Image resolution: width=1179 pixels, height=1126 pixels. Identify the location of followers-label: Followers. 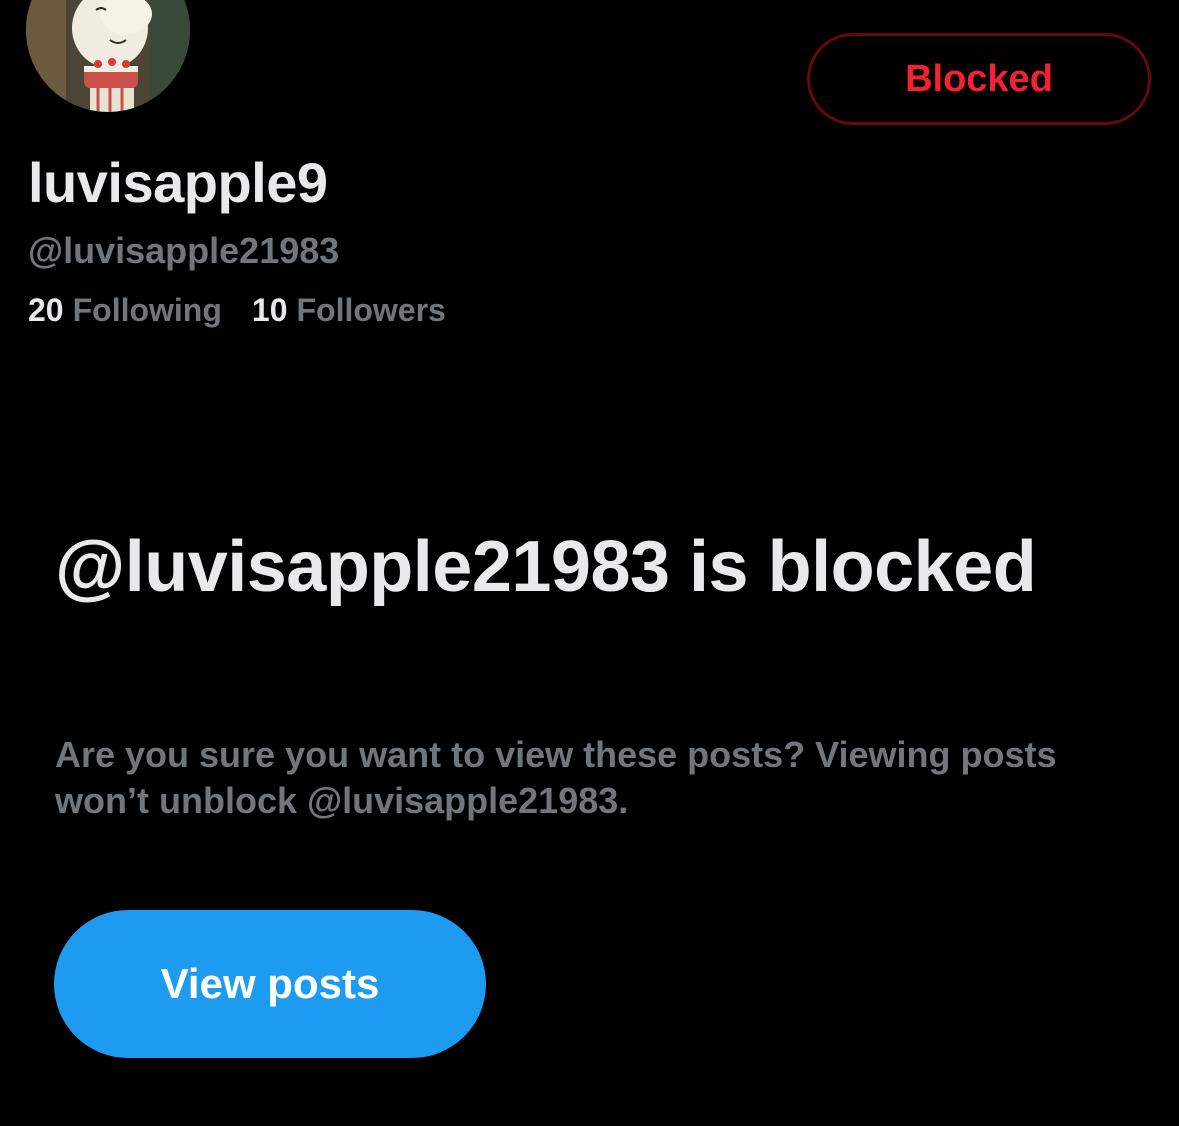
(371, 310).